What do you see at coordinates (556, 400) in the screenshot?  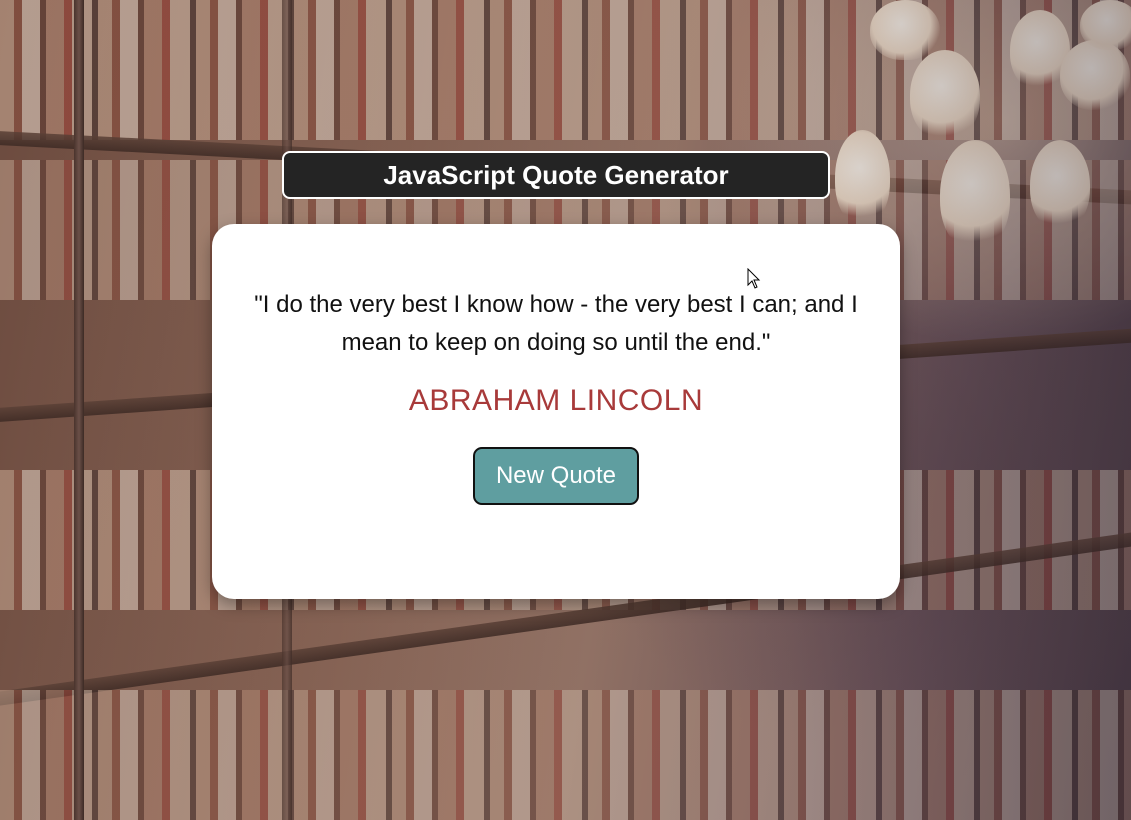 I see `quote-author: ABRAHAM LINCOLN` at bounding box center [556, 400].